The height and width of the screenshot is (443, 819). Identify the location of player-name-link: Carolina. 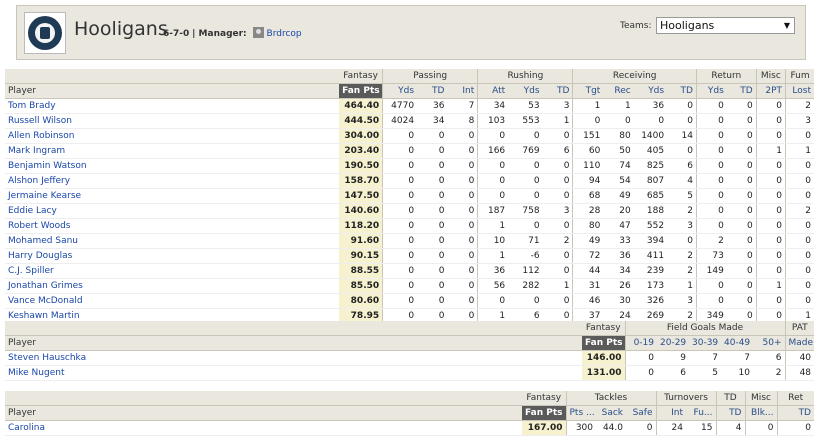
(263, 428).